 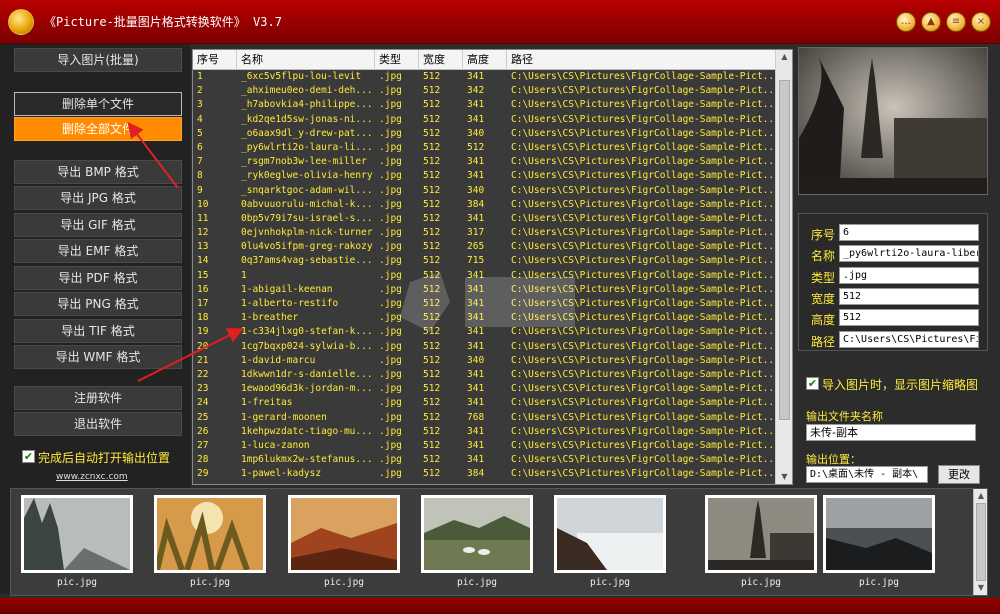 What do you see at coordinates (981, 22) in the screenshot?
I see `close-icon: ×` at bounding box center [981, 22].